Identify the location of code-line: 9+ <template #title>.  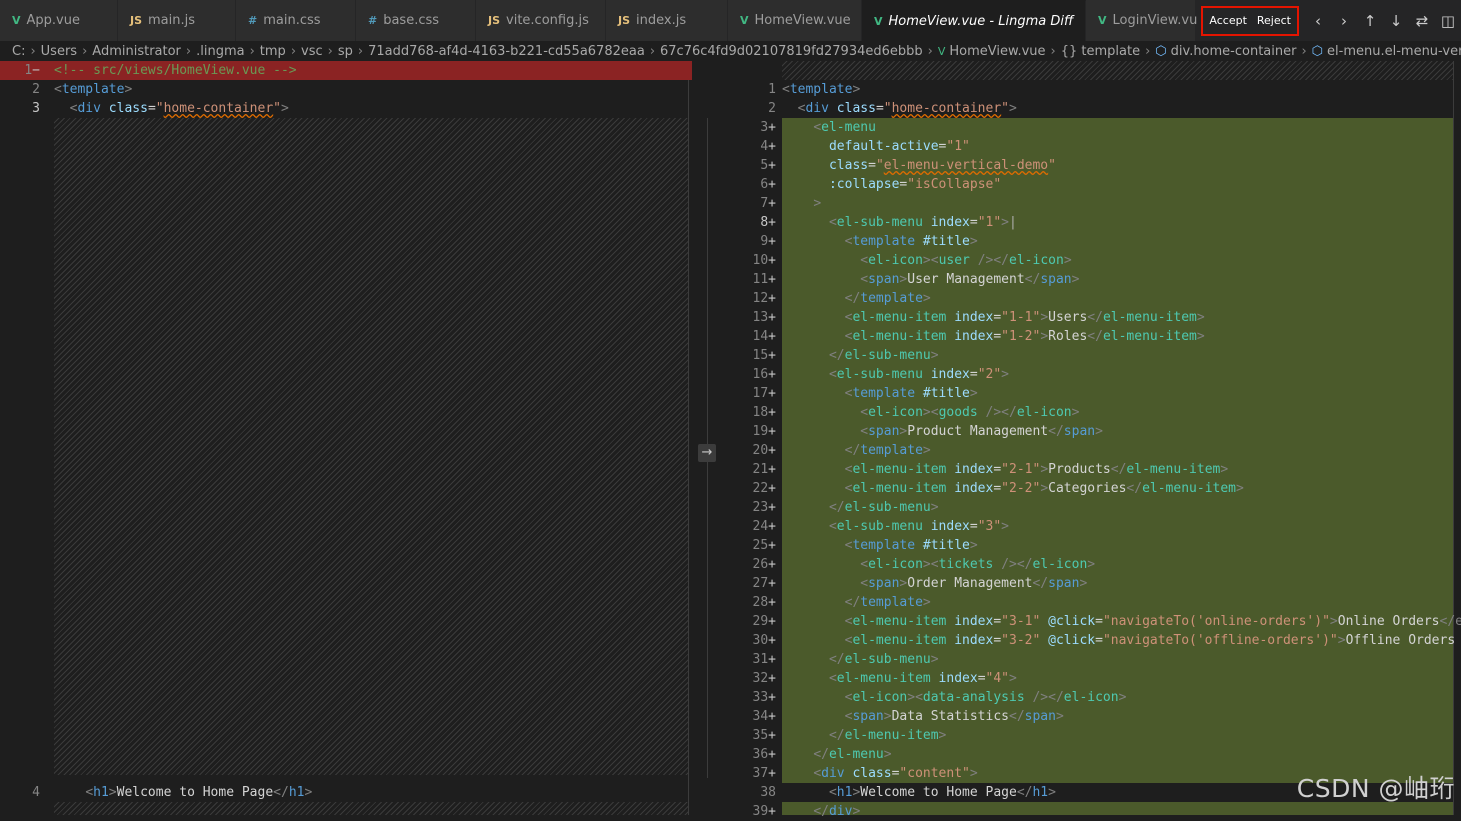
(1091, 241).